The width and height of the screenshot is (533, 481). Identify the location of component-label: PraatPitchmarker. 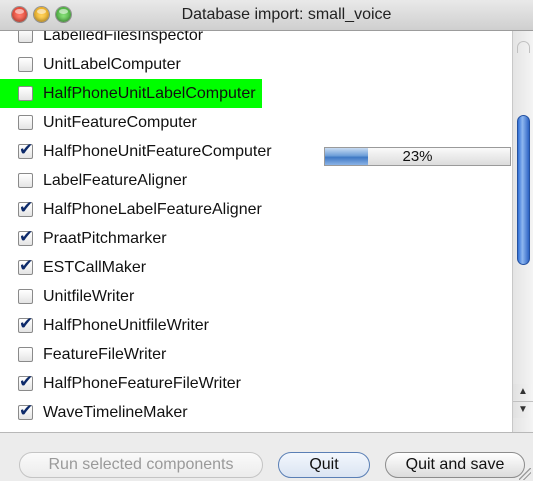
(105, 238).